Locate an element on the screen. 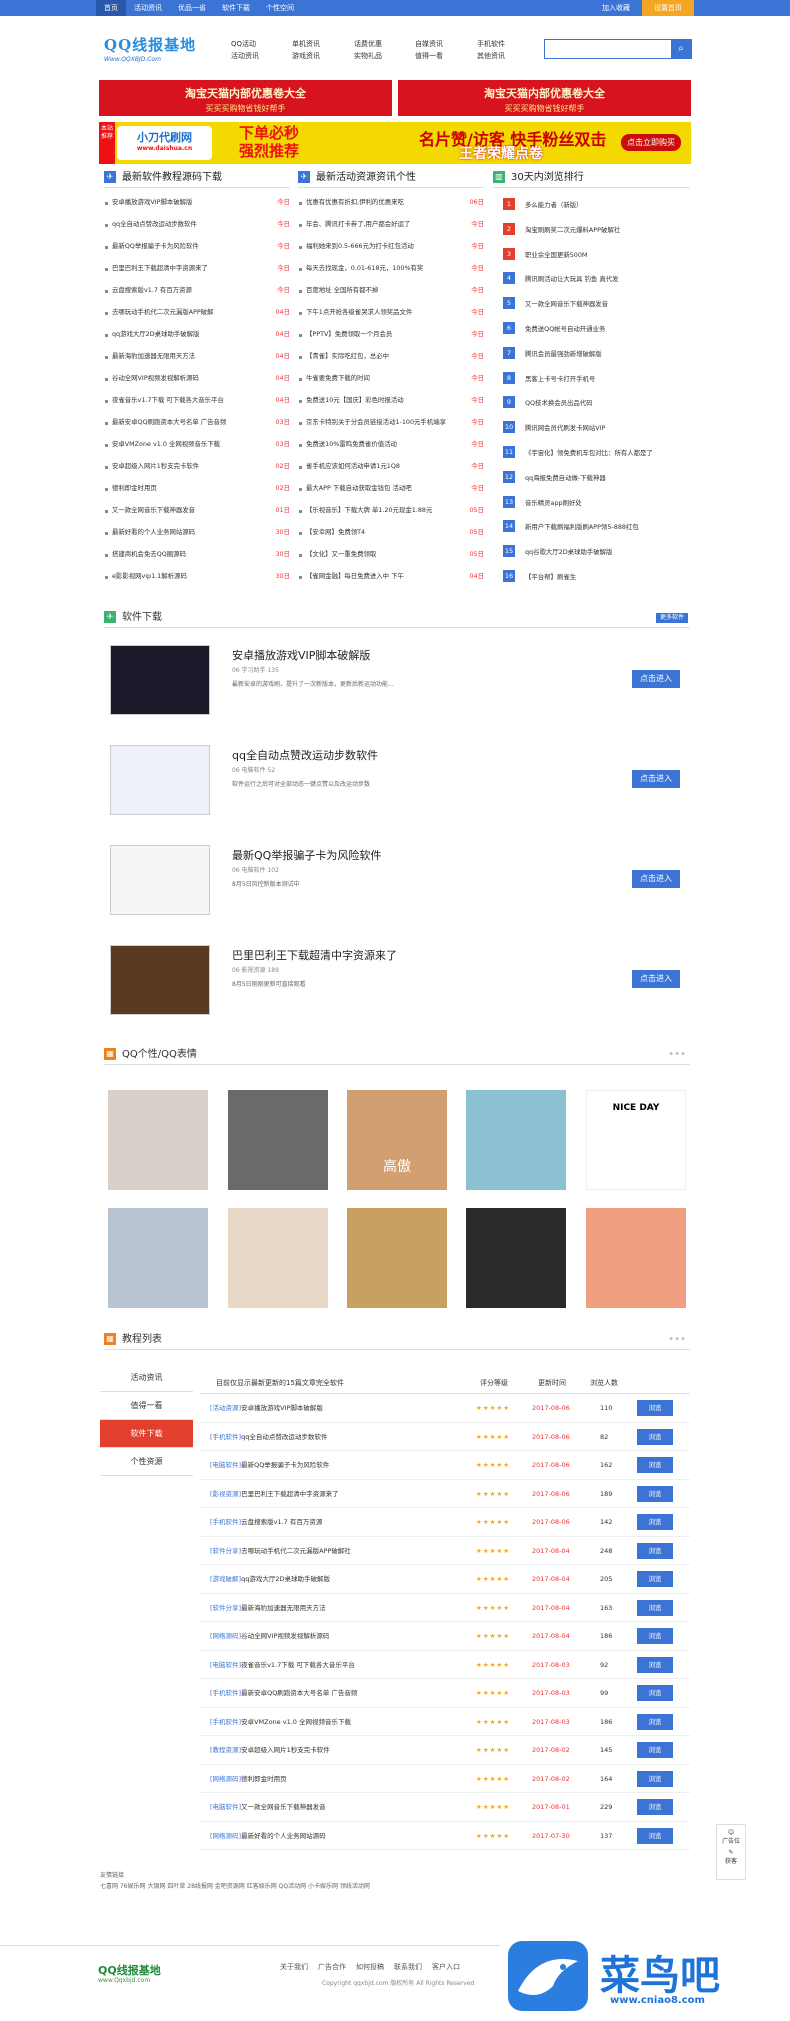  row-name: qq全自动点赞改运动步数软件 is located at coordinates (284, 1437).